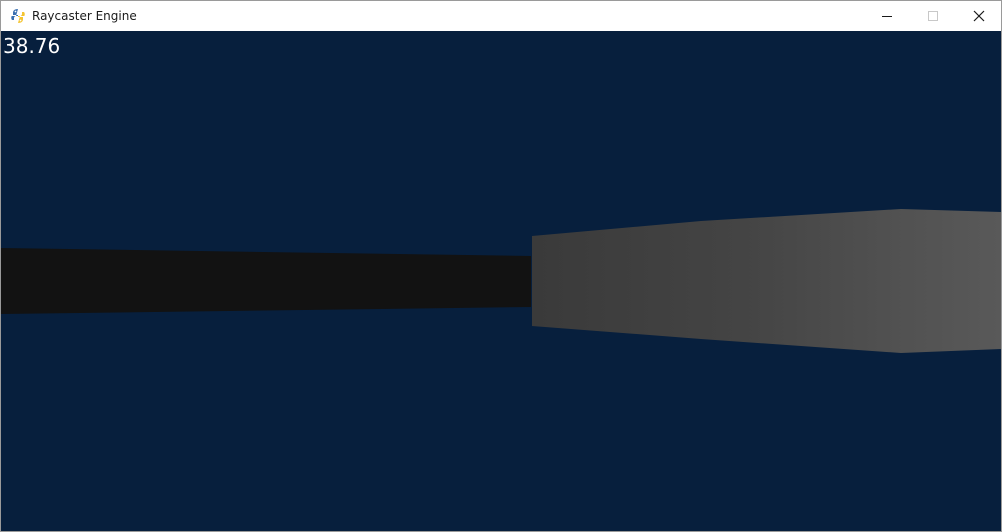 This screenshot has height=532, width=1002. I want to click on close-icon, so click(979, 16).